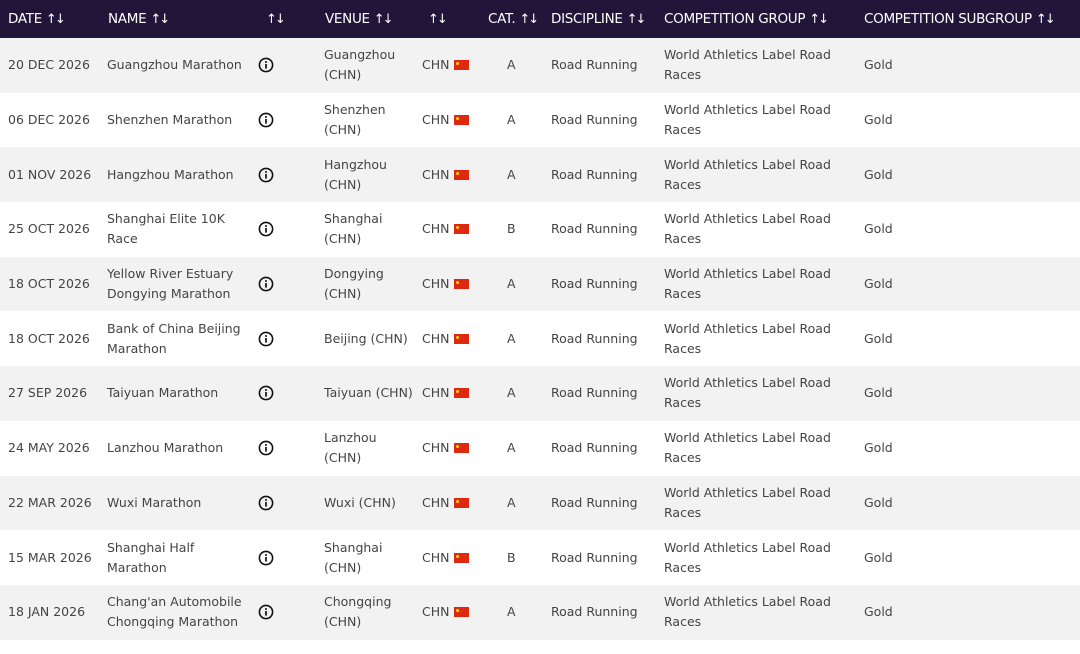  What do you see at coordinates (177, 448) in the screenshot?
I see `row-name: Lanzhou Marathon` at bounding box center [177, 448].